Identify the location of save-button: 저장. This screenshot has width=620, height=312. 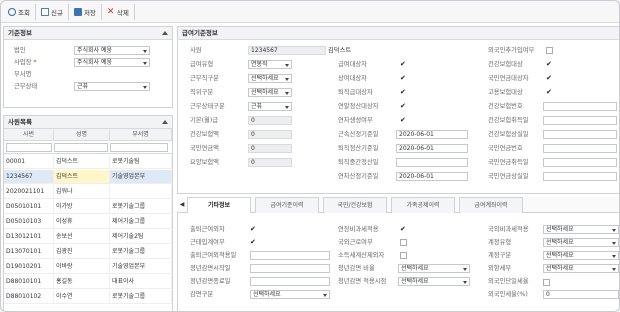
(85, 11).